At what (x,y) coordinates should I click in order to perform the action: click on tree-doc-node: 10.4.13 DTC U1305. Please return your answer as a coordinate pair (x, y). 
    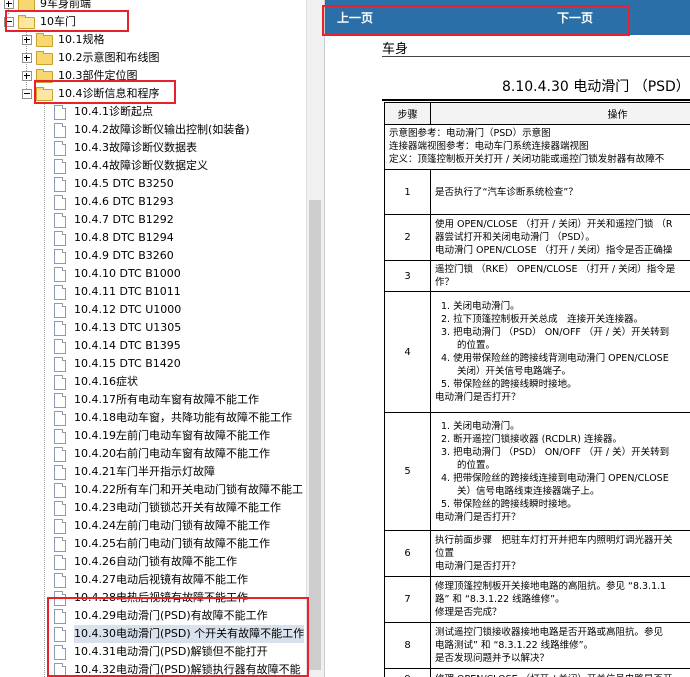
    Looking at the image, I should click on (153, 328).